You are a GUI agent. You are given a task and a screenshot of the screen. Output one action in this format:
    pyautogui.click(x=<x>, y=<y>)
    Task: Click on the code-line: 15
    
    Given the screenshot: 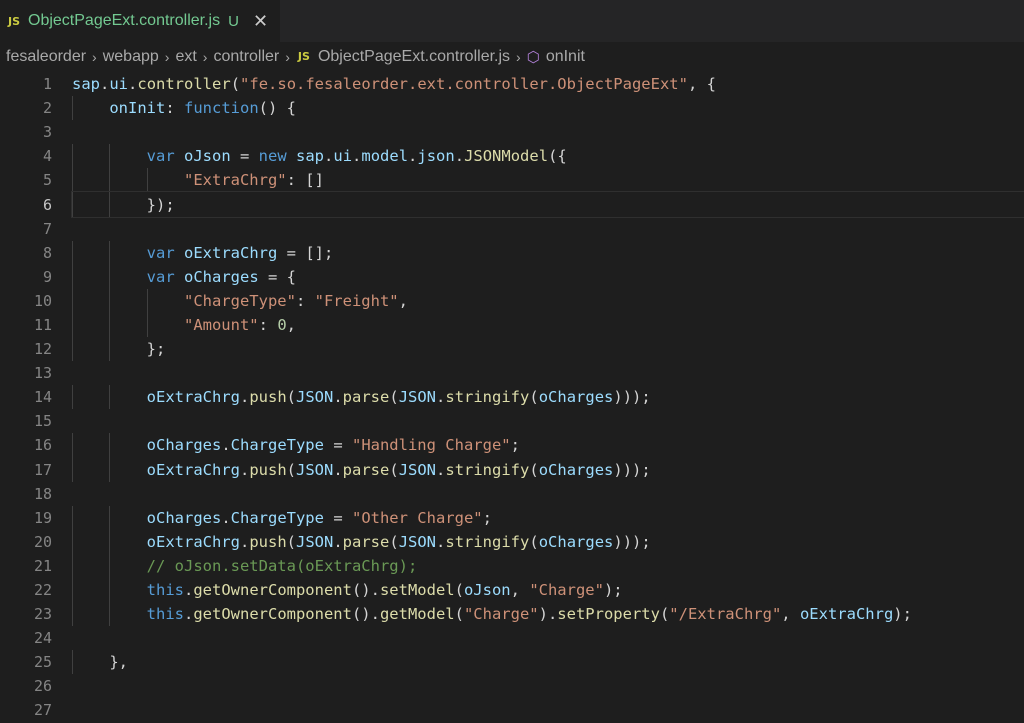 What is the action you would take?
    pyautogui.click(x=512, y=421)
    